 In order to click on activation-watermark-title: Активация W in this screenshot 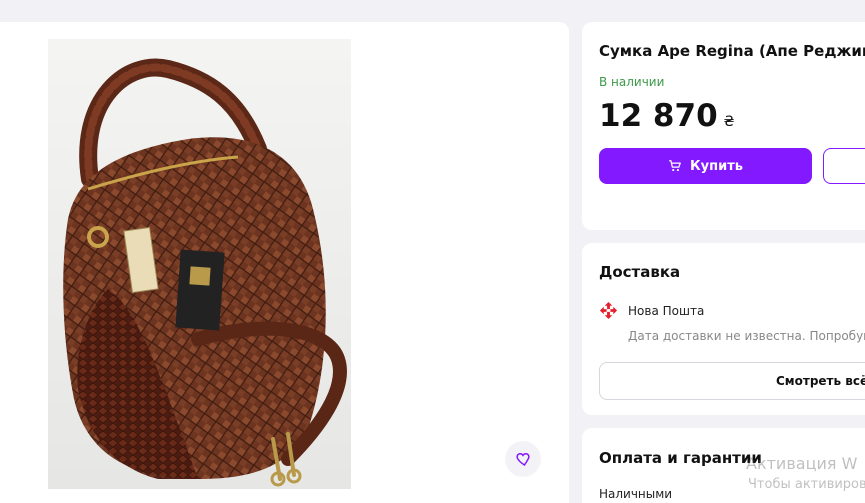, I will do `click(802, 463)`.